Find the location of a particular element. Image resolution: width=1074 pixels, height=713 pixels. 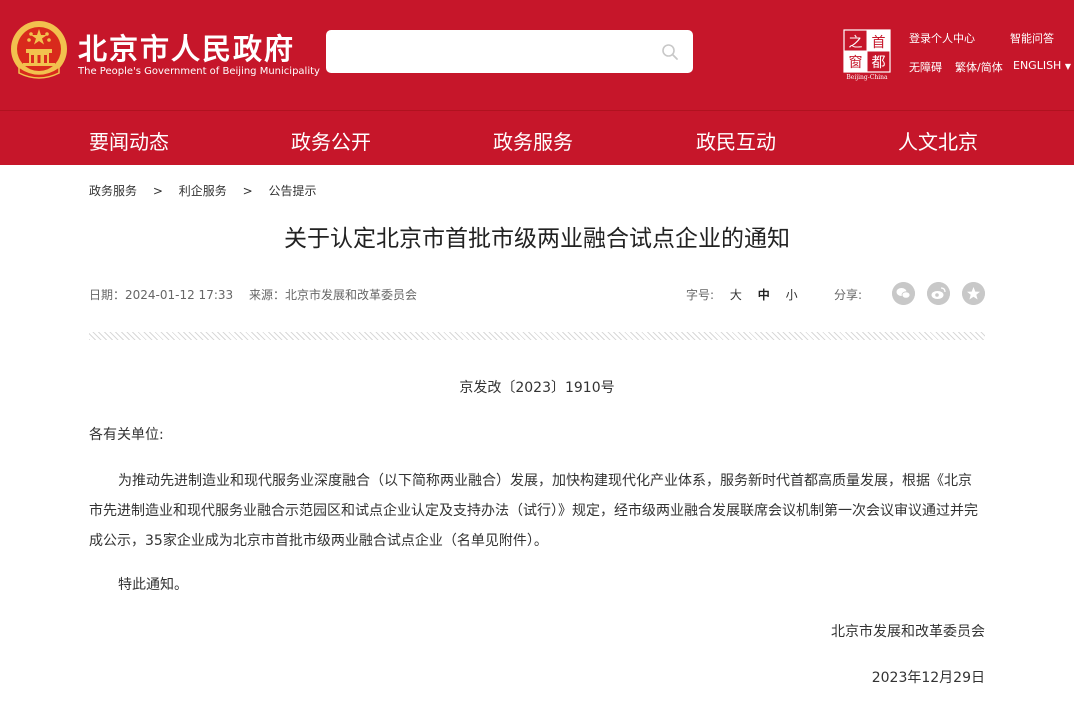

favorite-icon is located at coordinates (973, 293).